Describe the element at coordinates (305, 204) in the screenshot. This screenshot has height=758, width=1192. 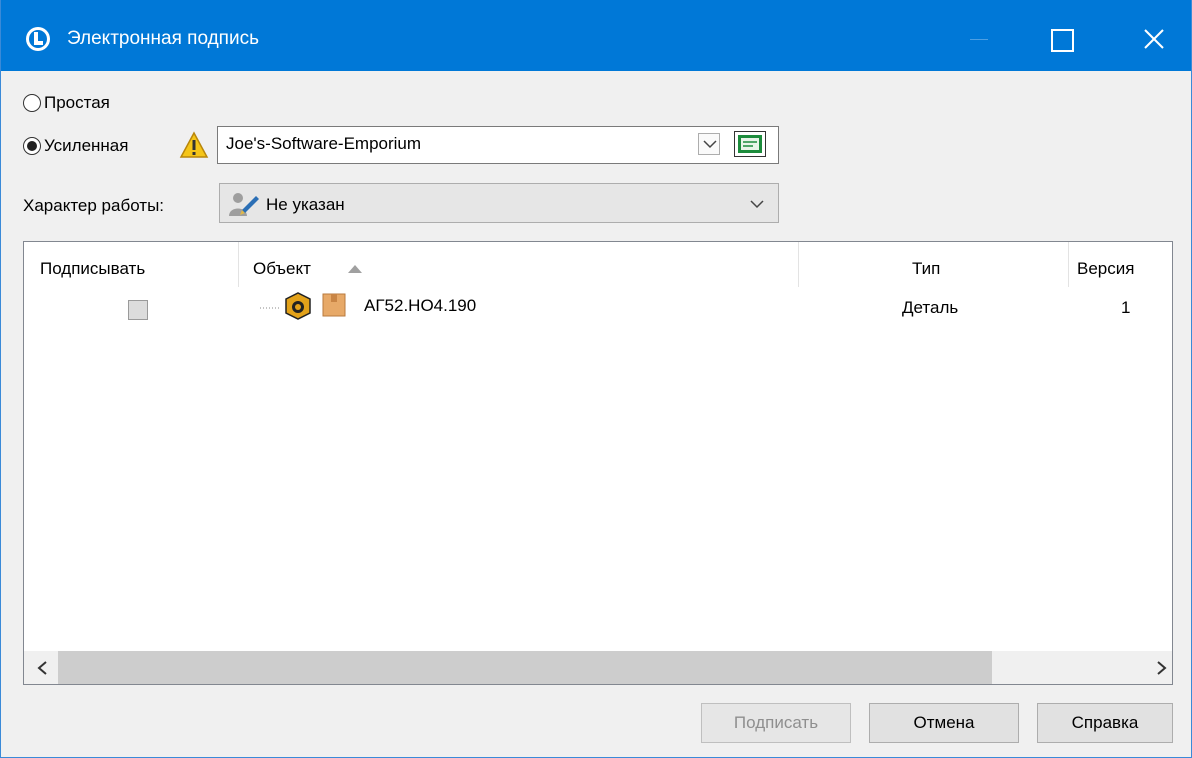
I see `work-type-value: Не указан` at that location.